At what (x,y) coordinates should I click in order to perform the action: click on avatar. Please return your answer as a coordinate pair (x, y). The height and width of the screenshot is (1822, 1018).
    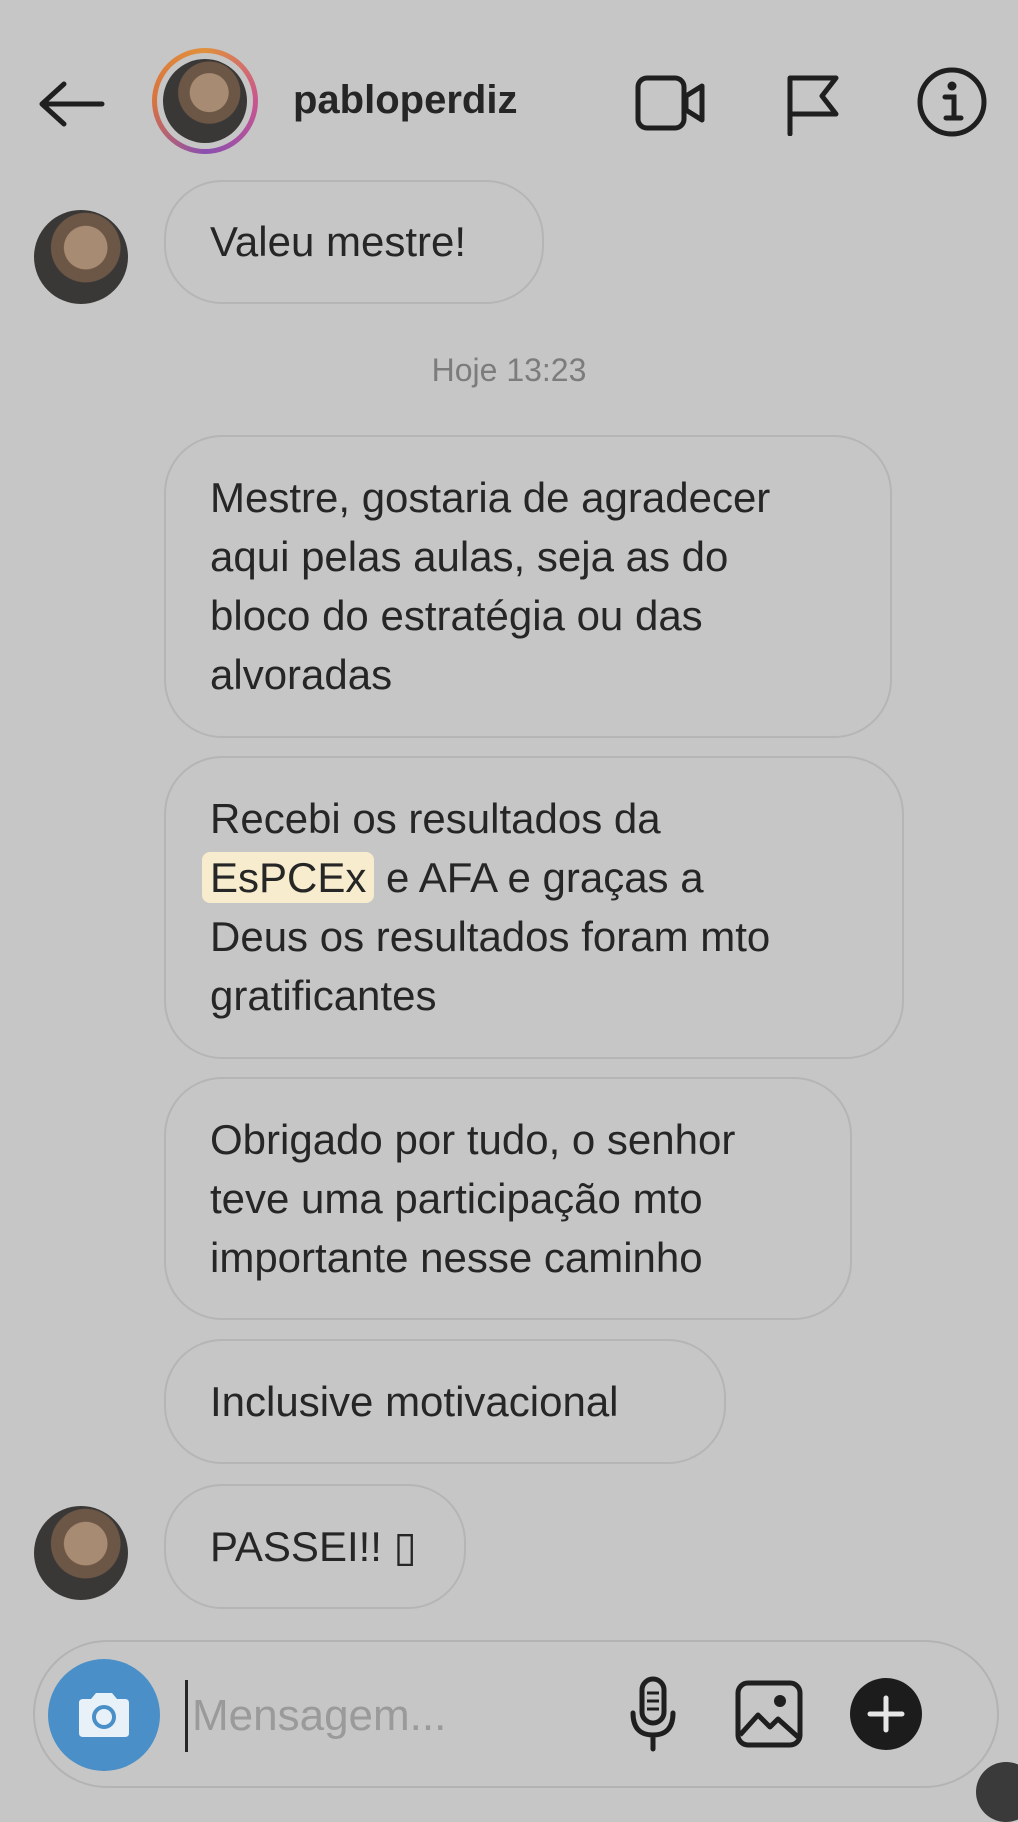
    Looking at the image, I should click on (205, 101).